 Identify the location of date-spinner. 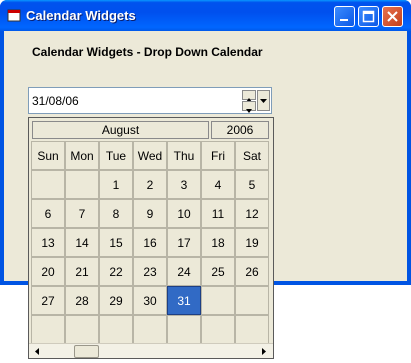
(249, 101).